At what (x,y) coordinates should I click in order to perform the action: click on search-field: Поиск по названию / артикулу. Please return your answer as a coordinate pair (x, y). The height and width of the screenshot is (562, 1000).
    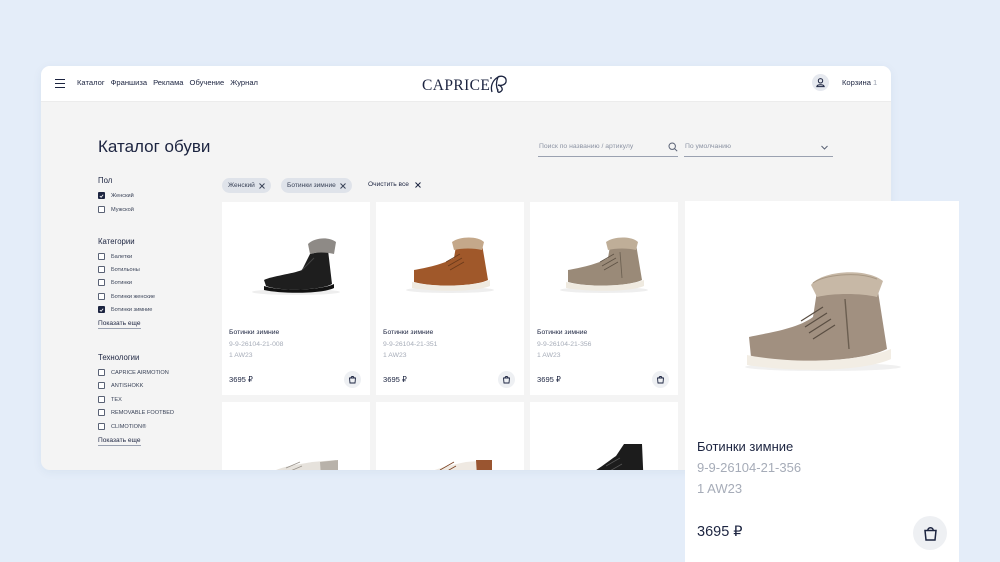
    Looking at the image, I should click on (608, 148).